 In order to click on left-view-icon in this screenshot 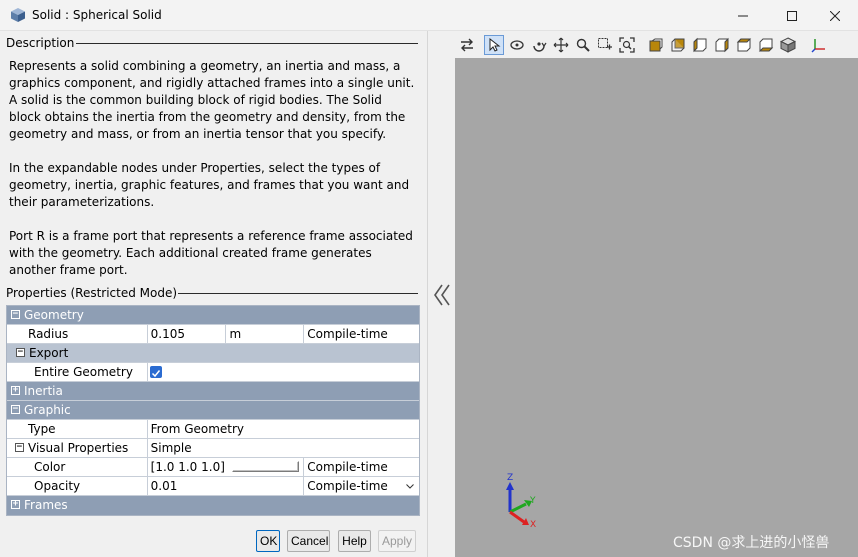, I will do `click(700, 45)`.